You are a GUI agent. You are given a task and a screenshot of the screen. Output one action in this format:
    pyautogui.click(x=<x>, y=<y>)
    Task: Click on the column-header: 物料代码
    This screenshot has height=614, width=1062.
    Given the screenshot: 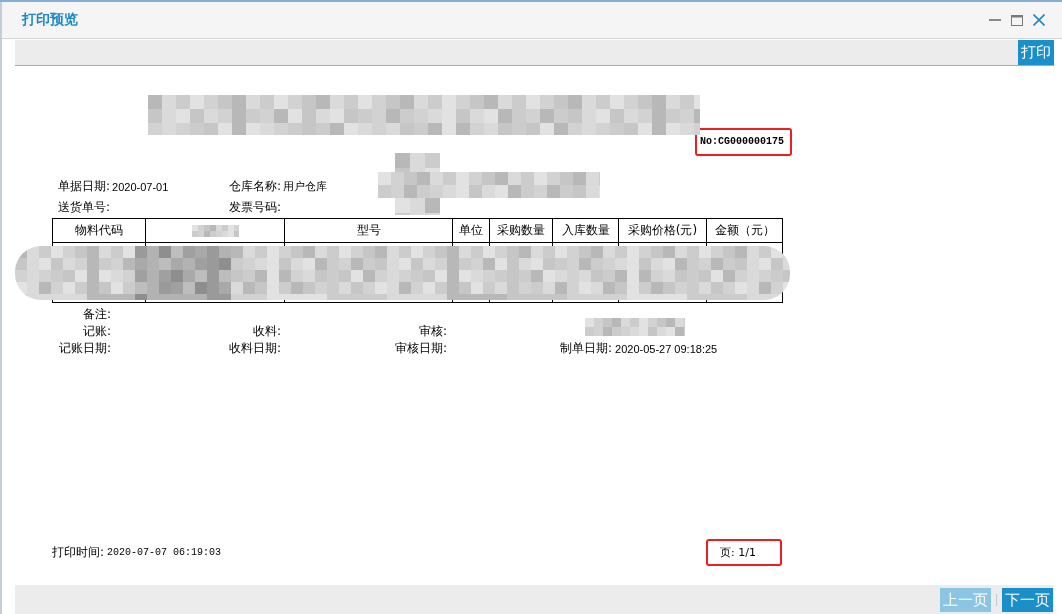 What is the action you would take?
    pyautogui.click(x=99, y=230)
    